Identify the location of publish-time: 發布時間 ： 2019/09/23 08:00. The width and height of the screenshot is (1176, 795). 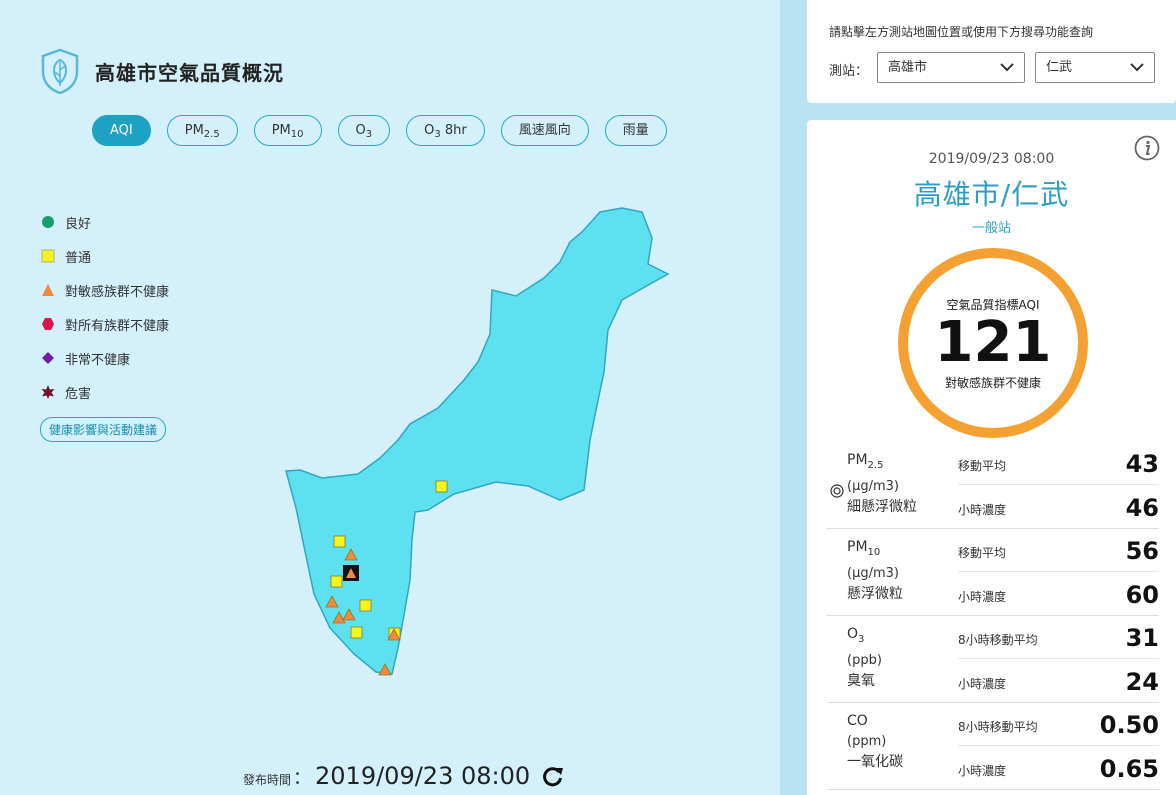
(403, 776).